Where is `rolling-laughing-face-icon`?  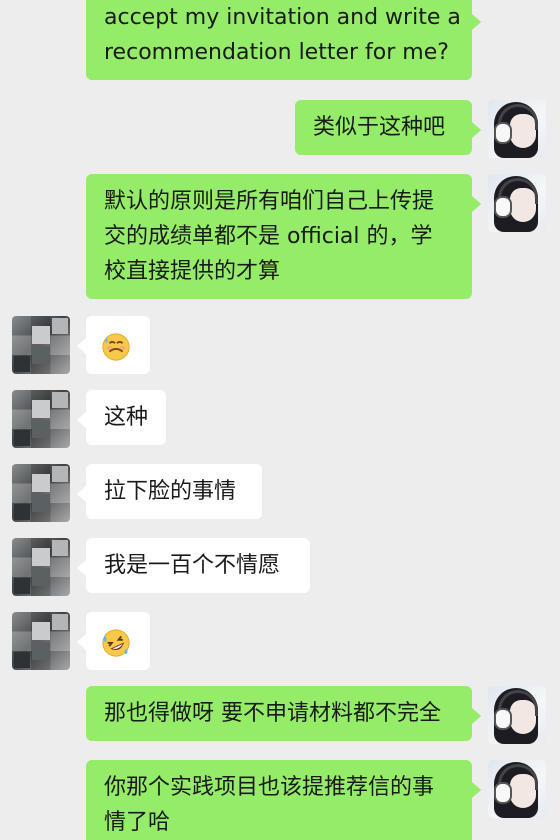
rolling-laughing-face-icon is located at coordinates (116, 643).